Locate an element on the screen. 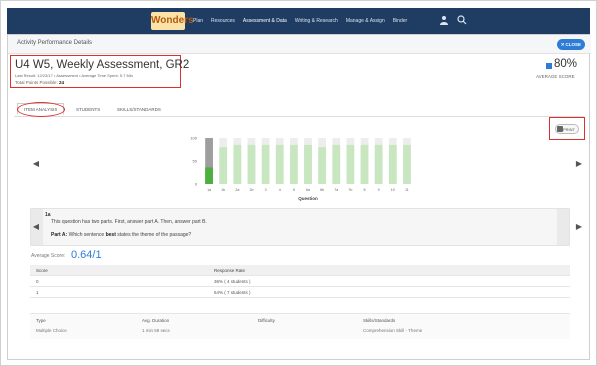 Image resolution: width=597 pixels, height=366 pixels. nav-link-plan: Plan is located at coordinates (198, 21).